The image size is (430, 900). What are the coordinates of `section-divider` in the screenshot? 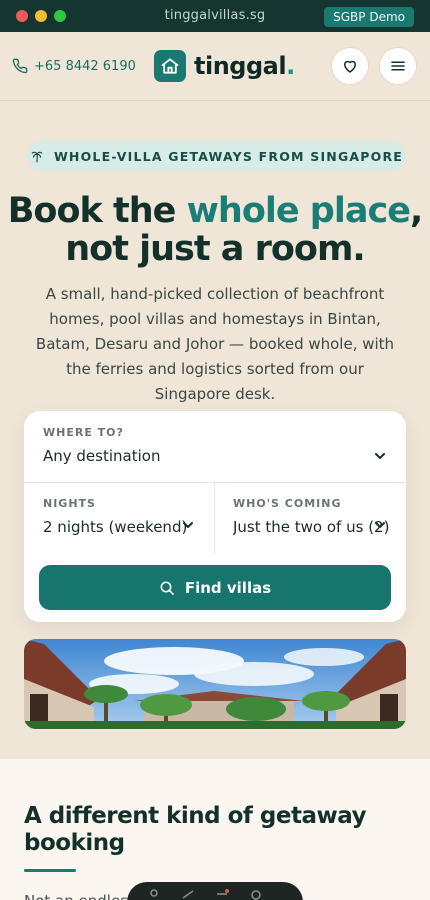 It's located at (50, 870).